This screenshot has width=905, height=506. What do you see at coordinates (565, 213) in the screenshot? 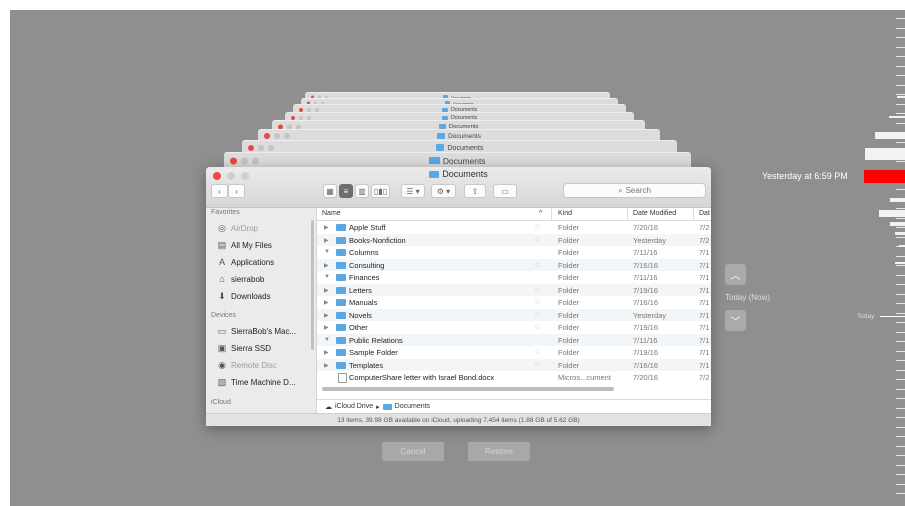
I see `column-kind: Kind` at bounding box center [565, 213].